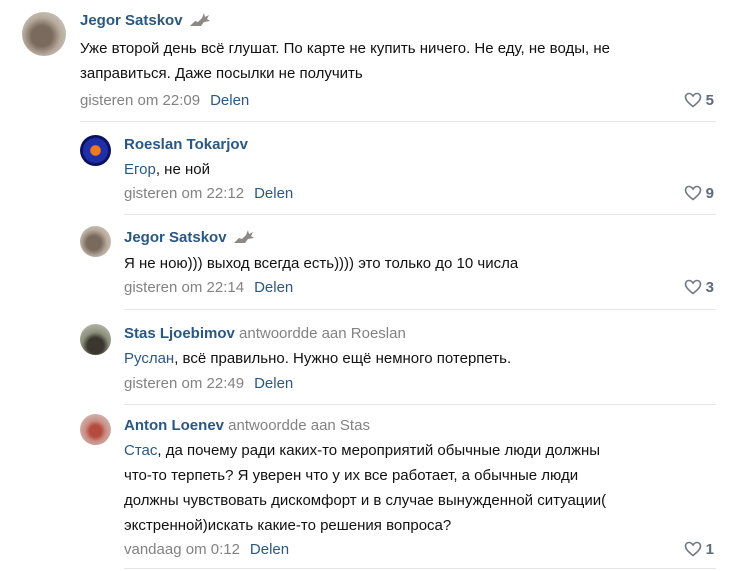 The image size is (740, 571). I want to click on like-count: 5, so click(709, 100).